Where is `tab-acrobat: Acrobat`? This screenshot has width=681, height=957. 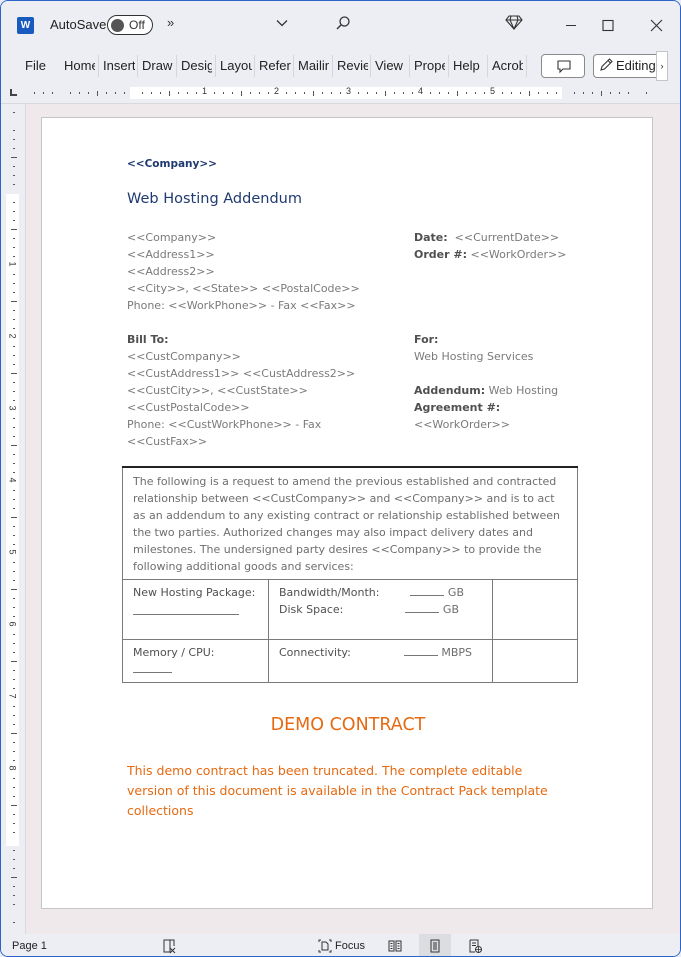
tab-acrobat: Acrobat is located at coordinates (507, 66).